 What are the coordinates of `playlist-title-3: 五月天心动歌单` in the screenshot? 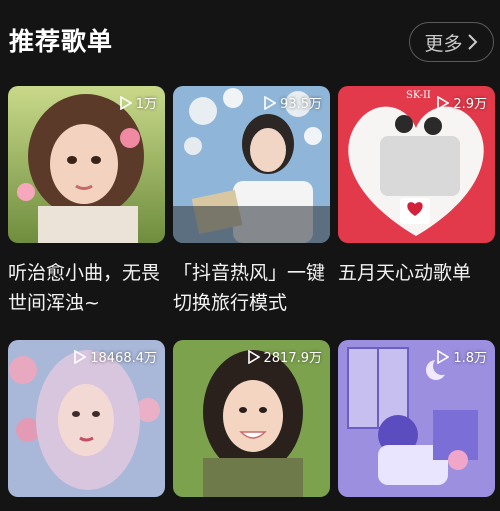 It's located at (417, 273).